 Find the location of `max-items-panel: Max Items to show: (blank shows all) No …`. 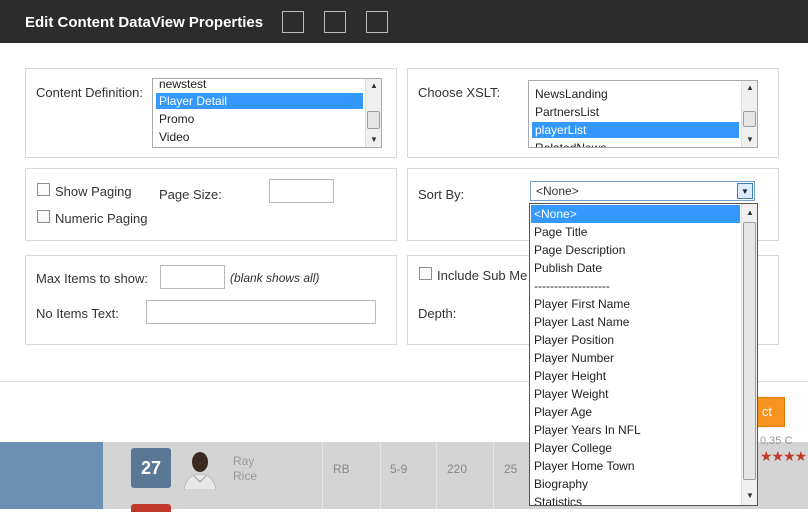

max-items-panel: Max Items to show: (blank shows all) No … is located at coordinates (211, 300).